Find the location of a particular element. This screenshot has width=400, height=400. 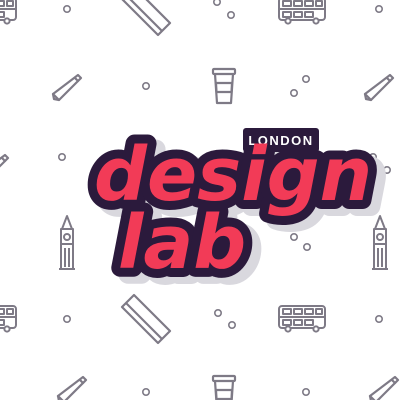

big-ben-icon is located at coordinates (67, 242).